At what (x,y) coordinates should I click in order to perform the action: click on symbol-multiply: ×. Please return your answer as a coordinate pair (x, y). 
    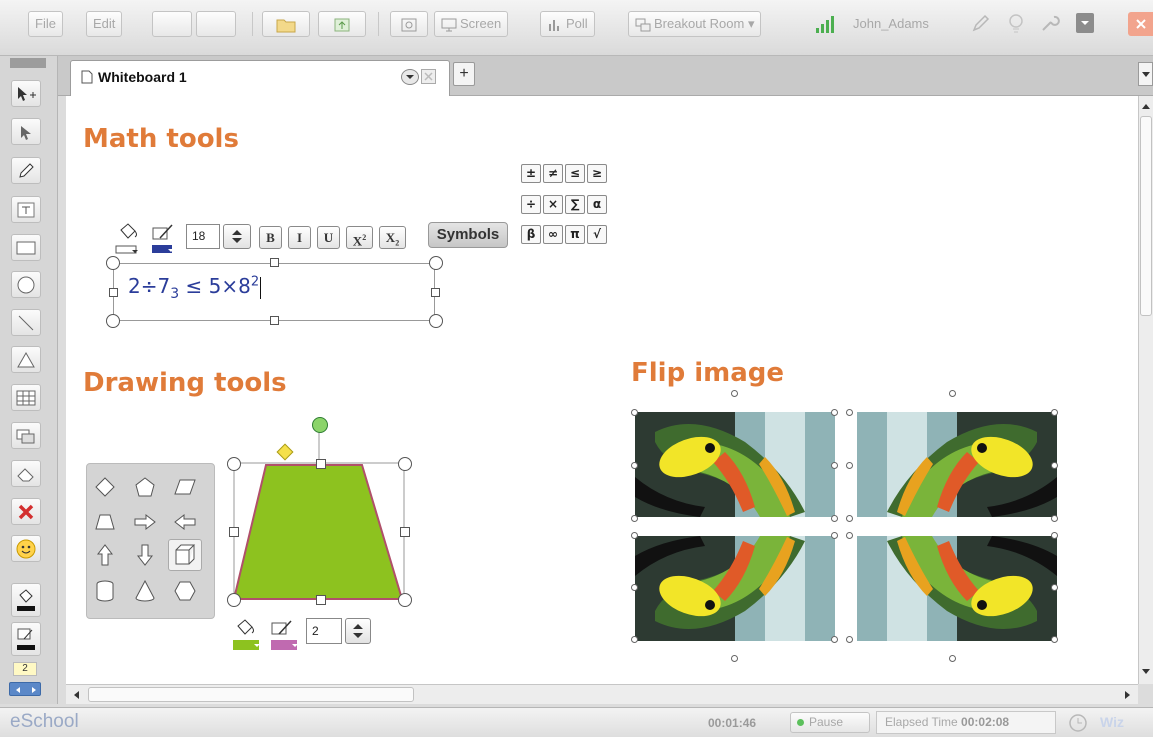
    Looking at the image, I should click on (553, 204).